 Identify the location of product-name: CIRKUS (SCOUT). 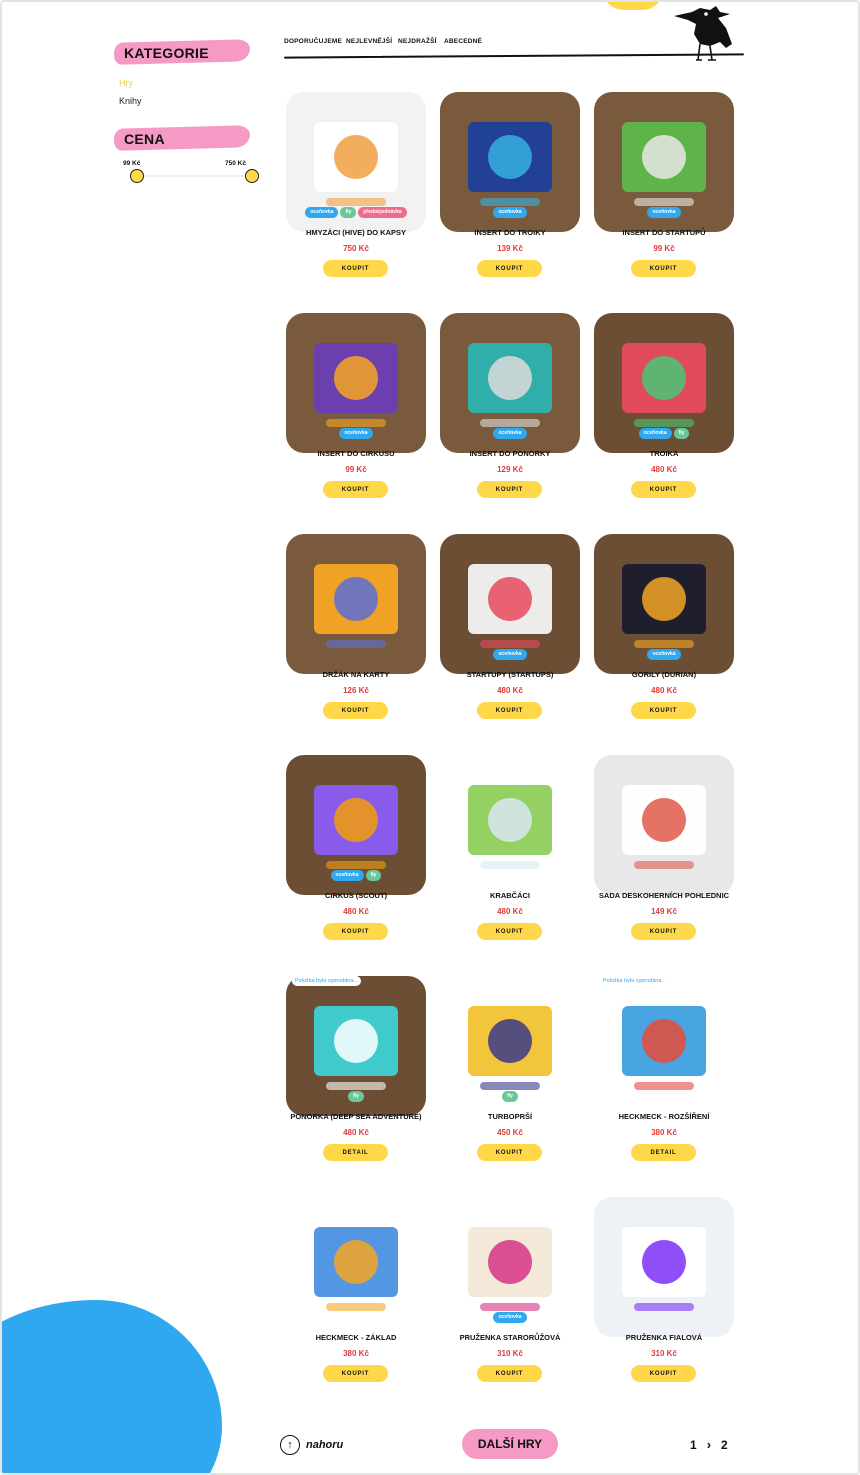
(356, 895).